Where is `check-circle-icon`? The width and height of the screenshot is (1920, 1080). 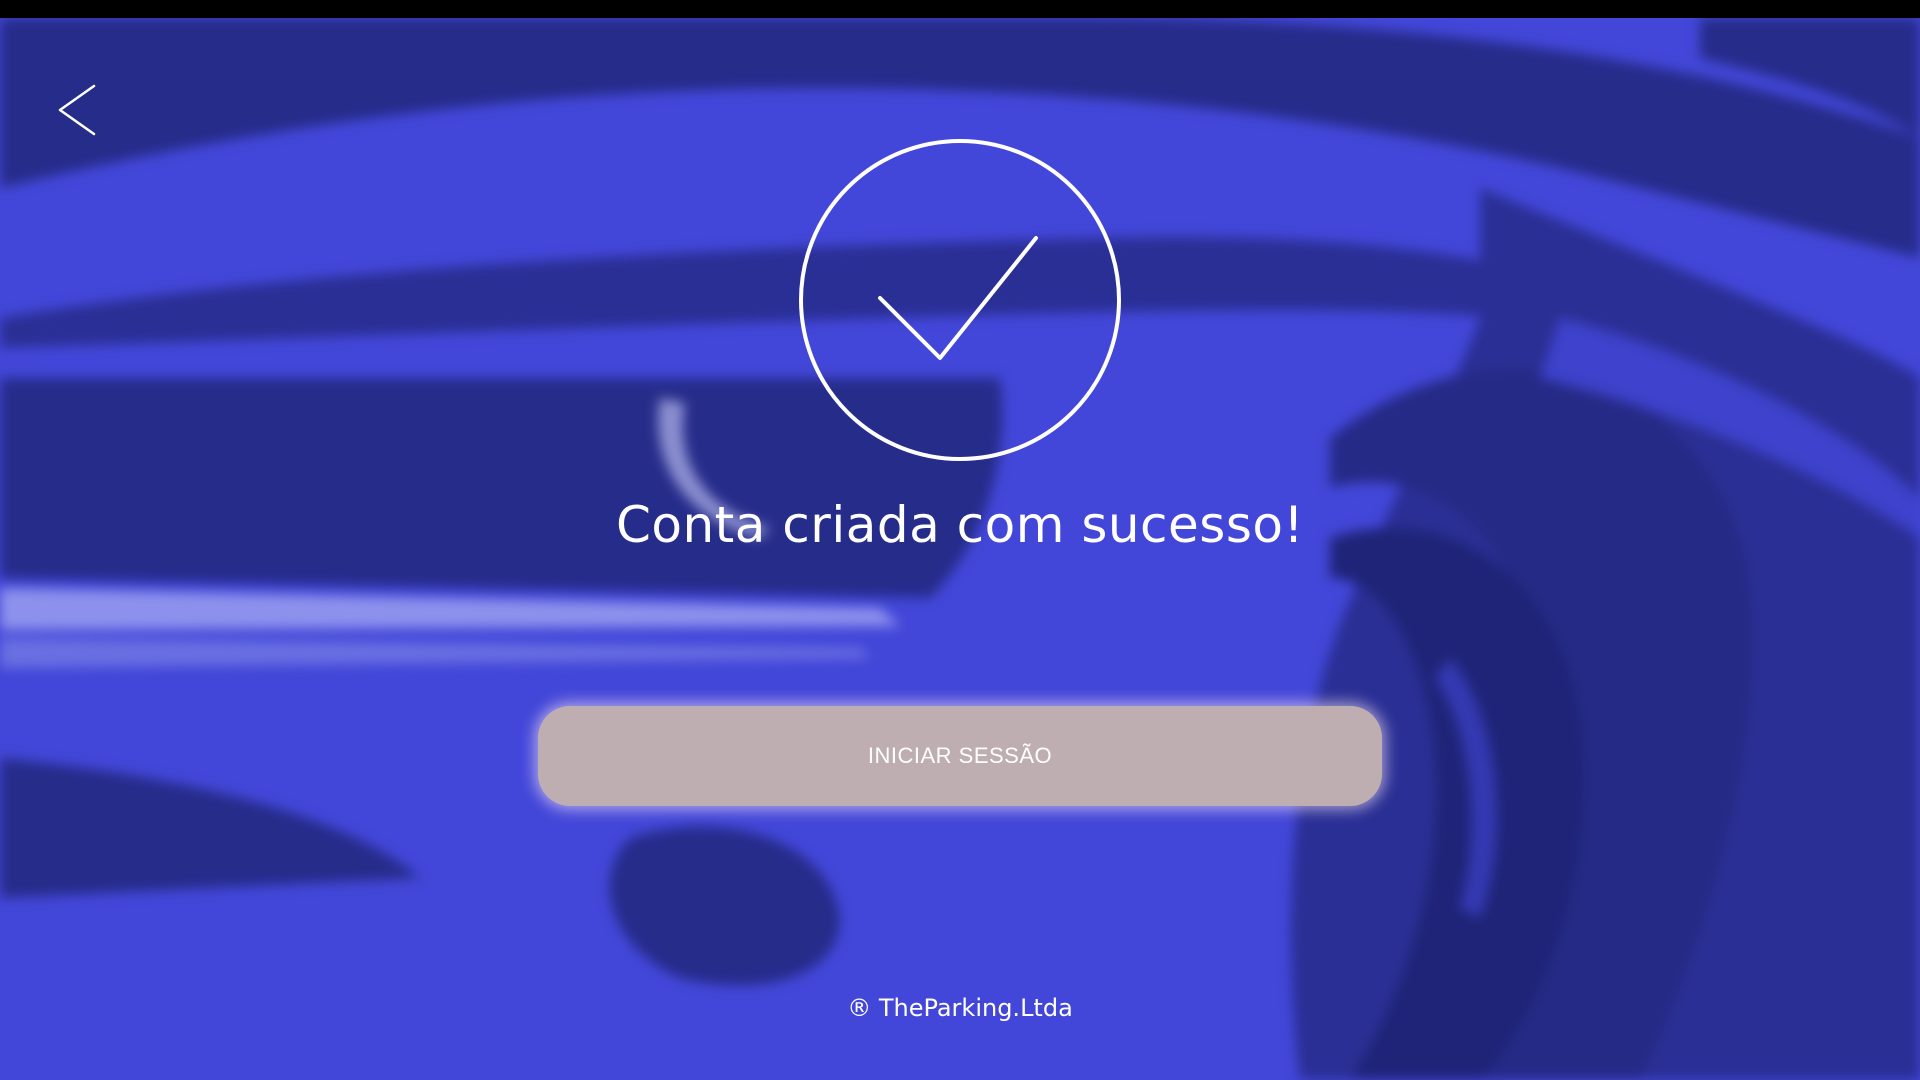 check-circle-icon is located at coordinates (960, 300).